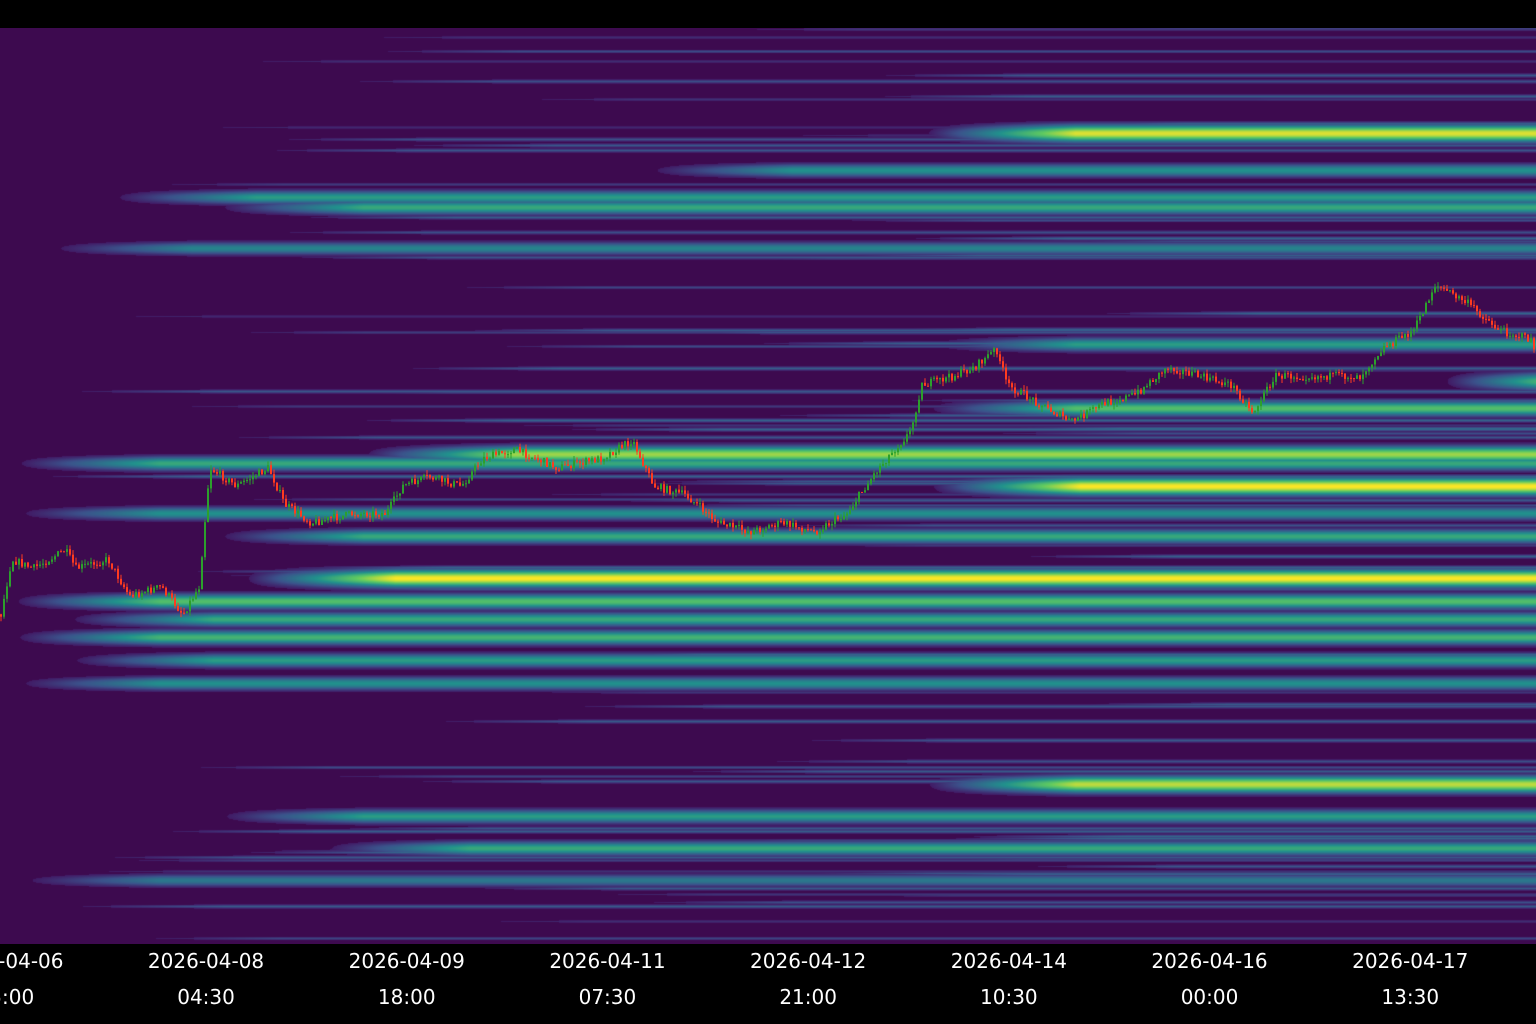  What do you see at coordinates (808, 997) in the screenshot?
I see `x-tick-time: 21:00` at bounding box center [808, 997].